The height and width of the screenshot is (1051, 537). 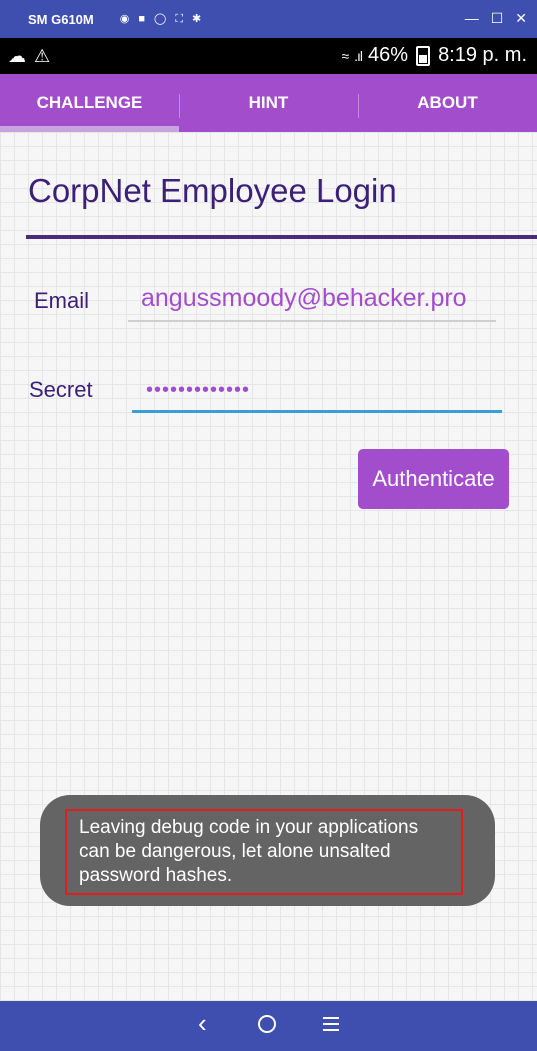 What do you see at coordinates (312, 303) in the screenshot?
I see `email-field: angussmoody@behacker.pro` at bounding box center [312, 303].